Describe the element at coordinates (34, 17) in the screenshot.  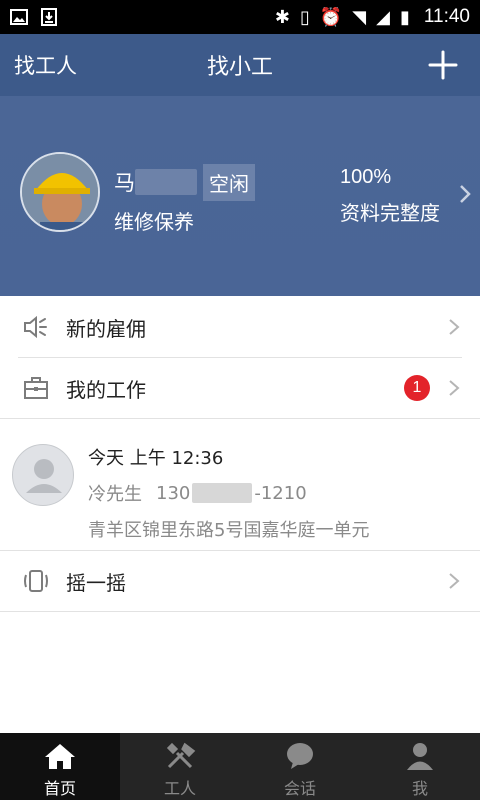
I see `status-left` at that location.